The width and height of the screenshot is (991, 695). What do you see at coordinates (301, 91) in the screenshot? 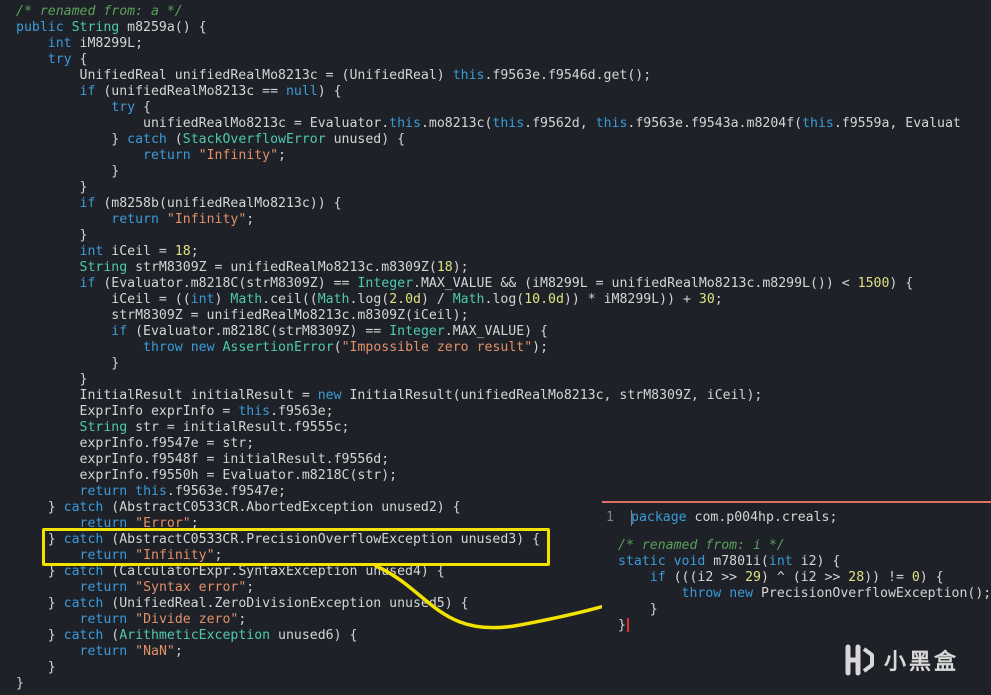
I see `code-token: null` at bounding box center [301, 91].